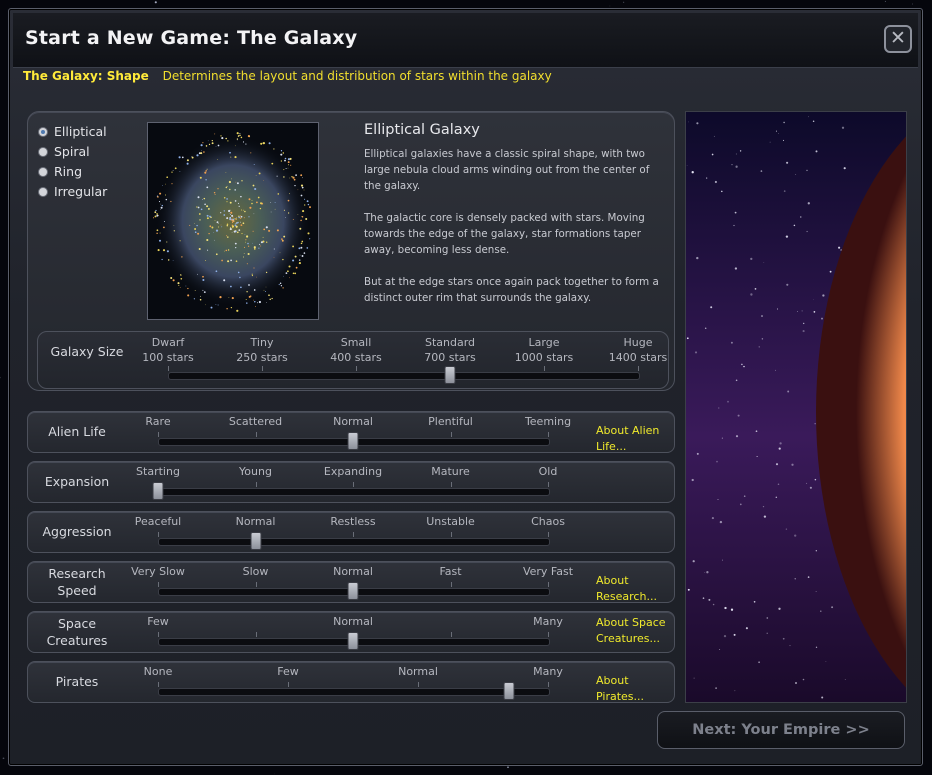 This screenshot has height=775, width=932. Describe the element at coordinates (77, 582) in the screenshot. I see `research-speed-label: Research Speed` at that location.